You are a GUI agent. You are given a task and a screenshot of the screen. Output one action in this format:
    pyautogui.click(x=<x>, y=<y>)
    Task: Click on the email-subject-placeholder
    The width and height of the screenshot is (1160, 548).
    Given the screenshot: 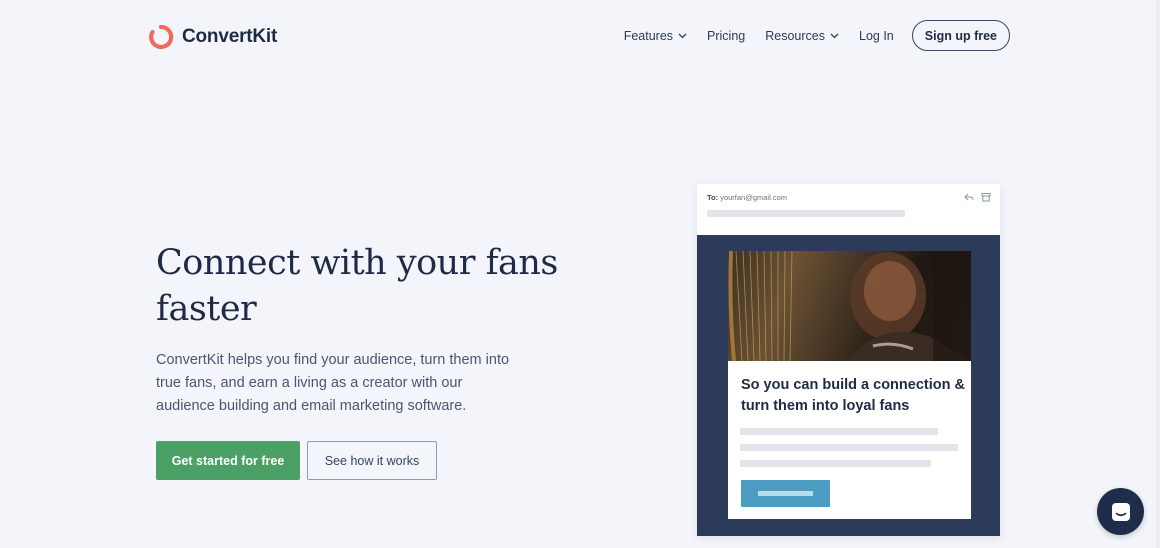 What is the action you would take?
    pyautogui.click(x=806, y=213)
    